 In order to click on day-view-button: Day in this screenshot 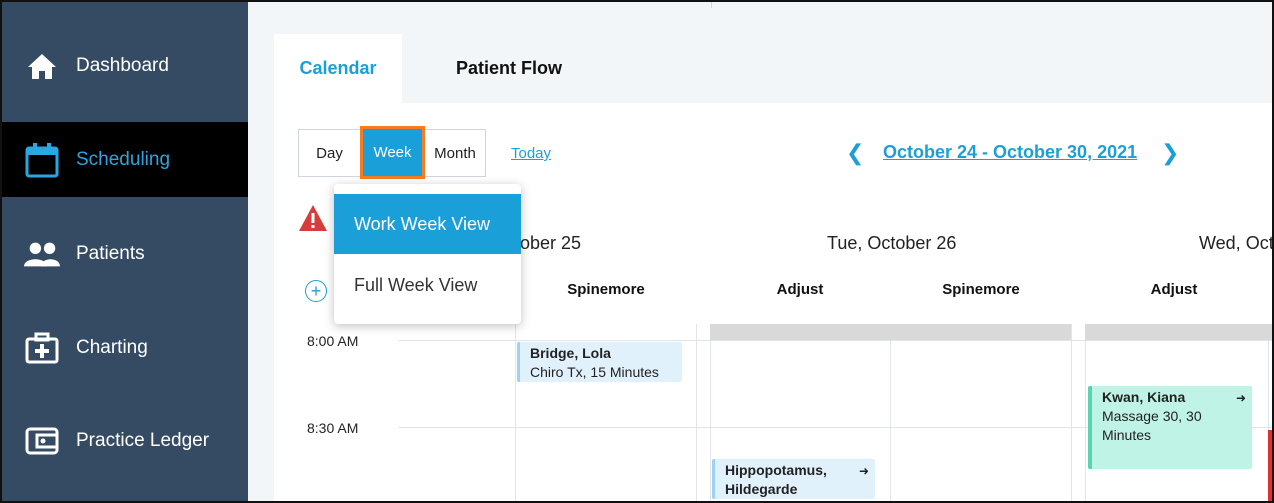, I will do `click(330, 153)`.